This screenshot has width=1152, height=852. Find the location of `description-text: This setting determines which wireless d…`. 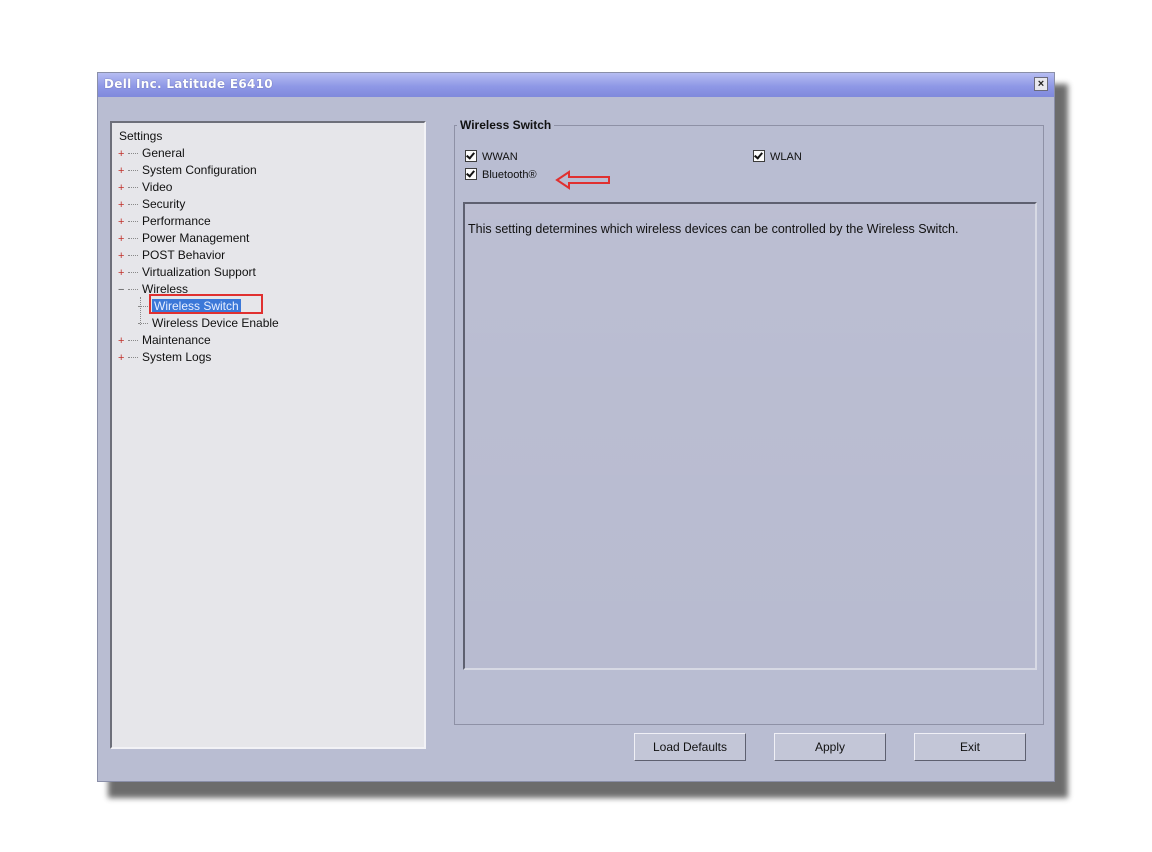

description-text: This setting determines which wireless d… is located at coordinates (713, 229).